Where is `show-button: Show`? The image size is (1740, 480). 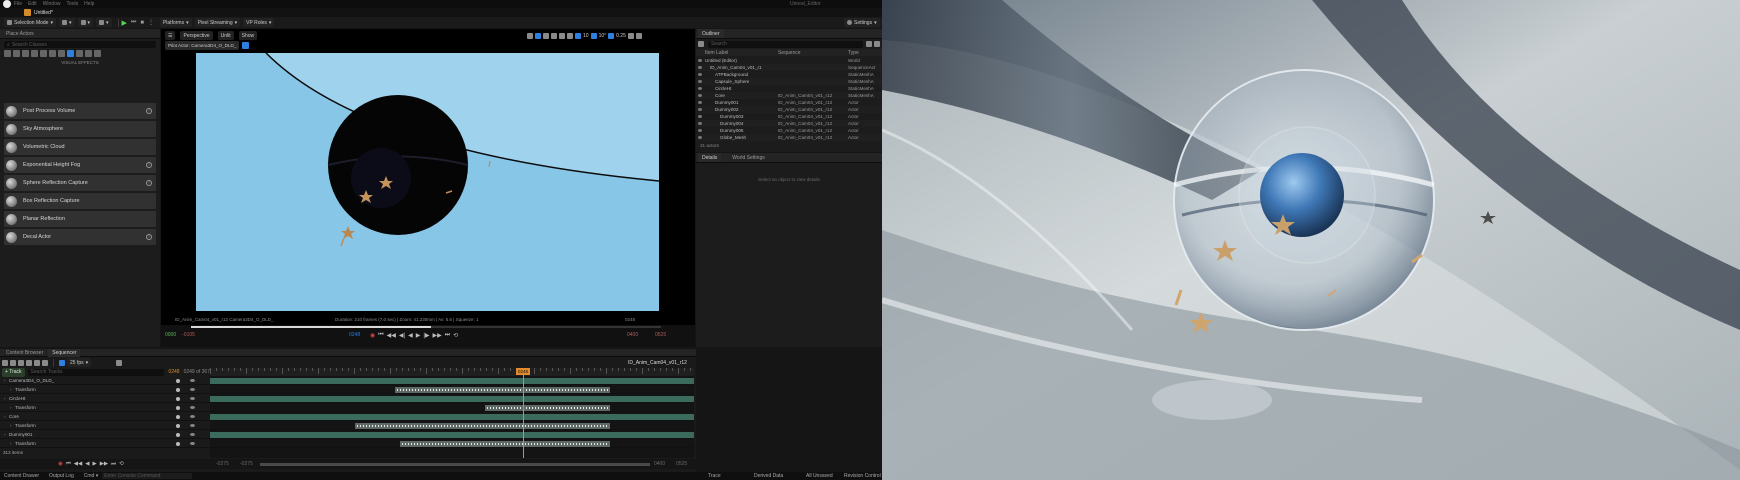
show-button: Show is located at coordinates (248, 35).